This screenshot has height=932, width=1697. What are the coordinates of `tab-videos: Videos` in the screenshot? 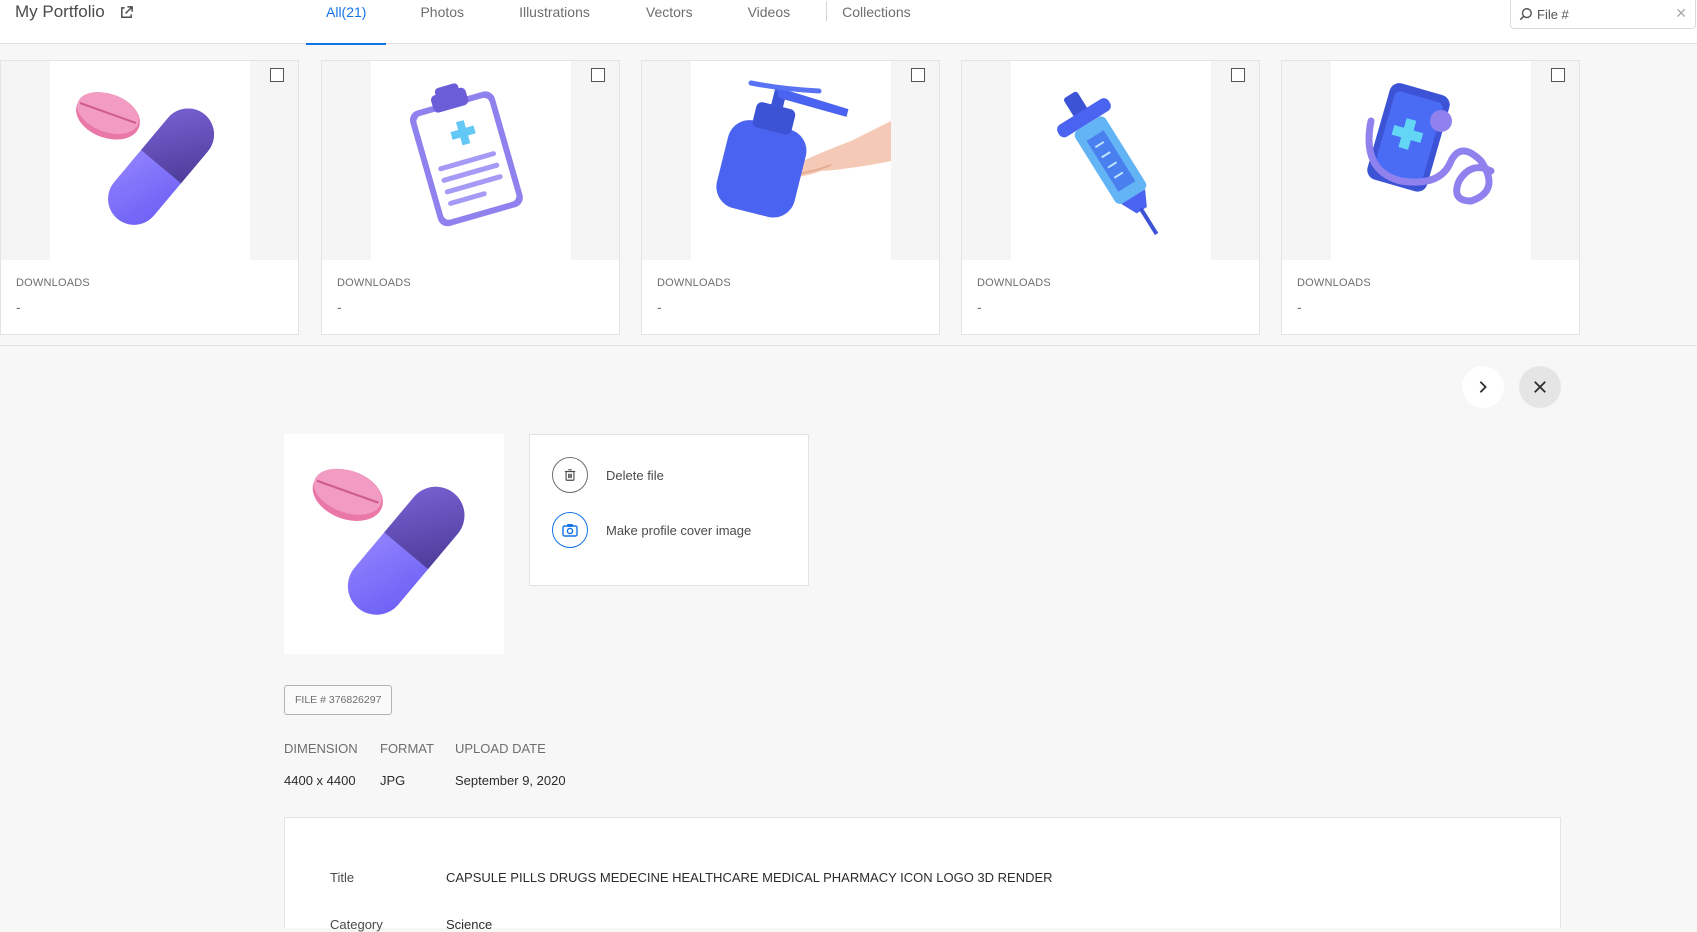 It's located at (769, 22).